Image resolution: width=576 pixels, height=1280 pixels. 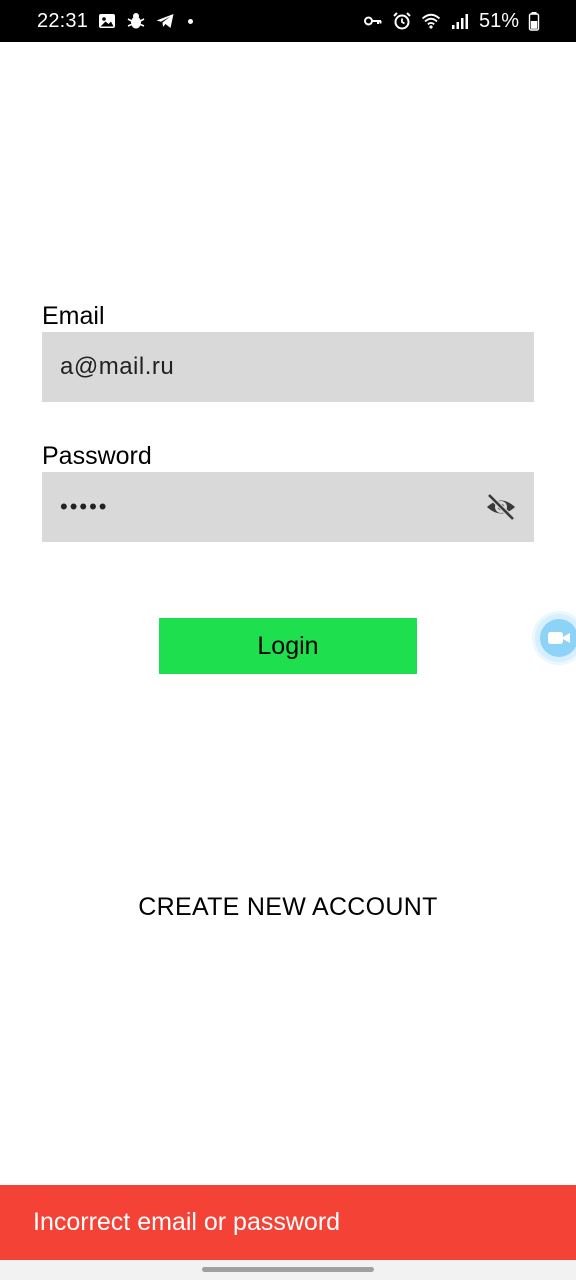 What do you see at coordinates (288, 21) in the screenshot?
I see `status-bar: 22:31 51%` at bounding box center [288, 21].